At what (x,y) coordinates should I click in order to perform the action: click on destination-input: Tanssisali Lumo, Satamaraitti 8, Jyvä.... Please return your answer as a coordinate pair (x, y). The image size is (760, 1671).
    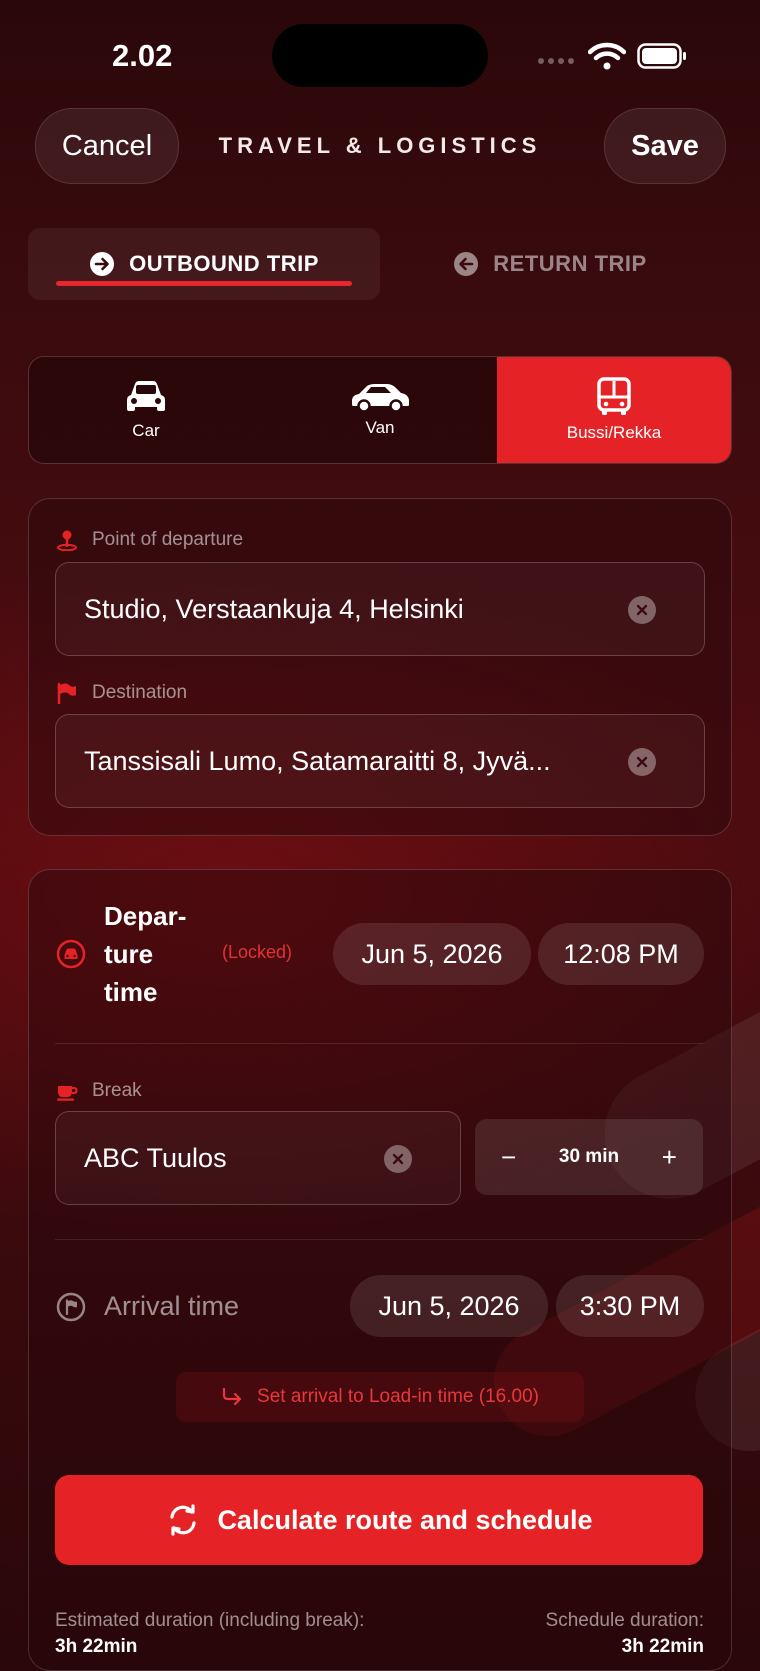
    Looking at the image, I should click on (380, 761).